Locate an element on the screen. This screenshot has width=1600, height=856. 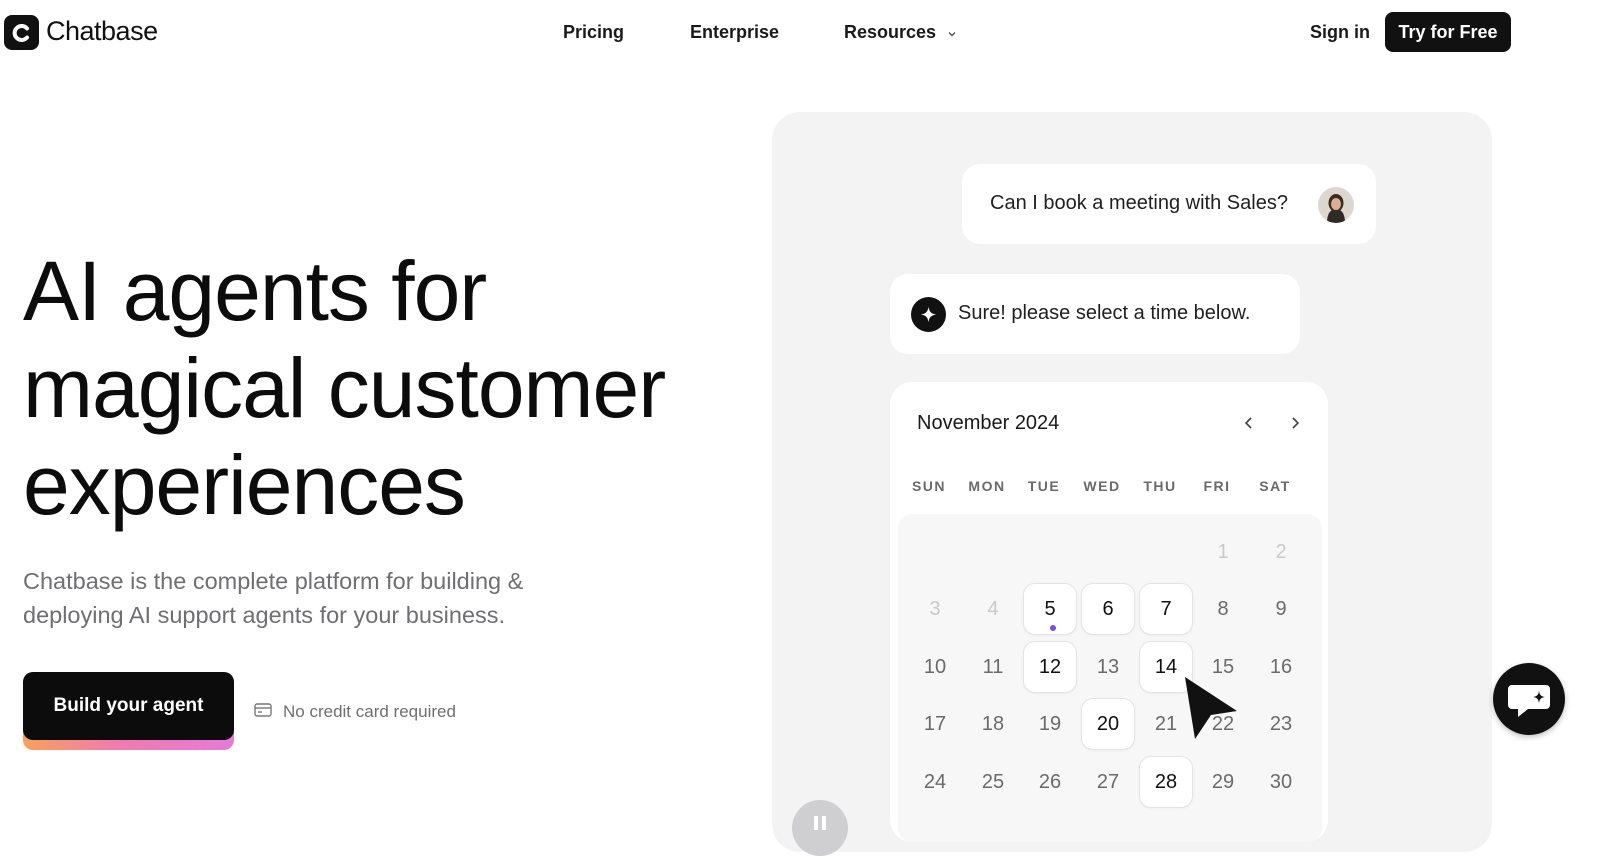
calendar-day-28: 28 is located at coordinates (1166, 782).